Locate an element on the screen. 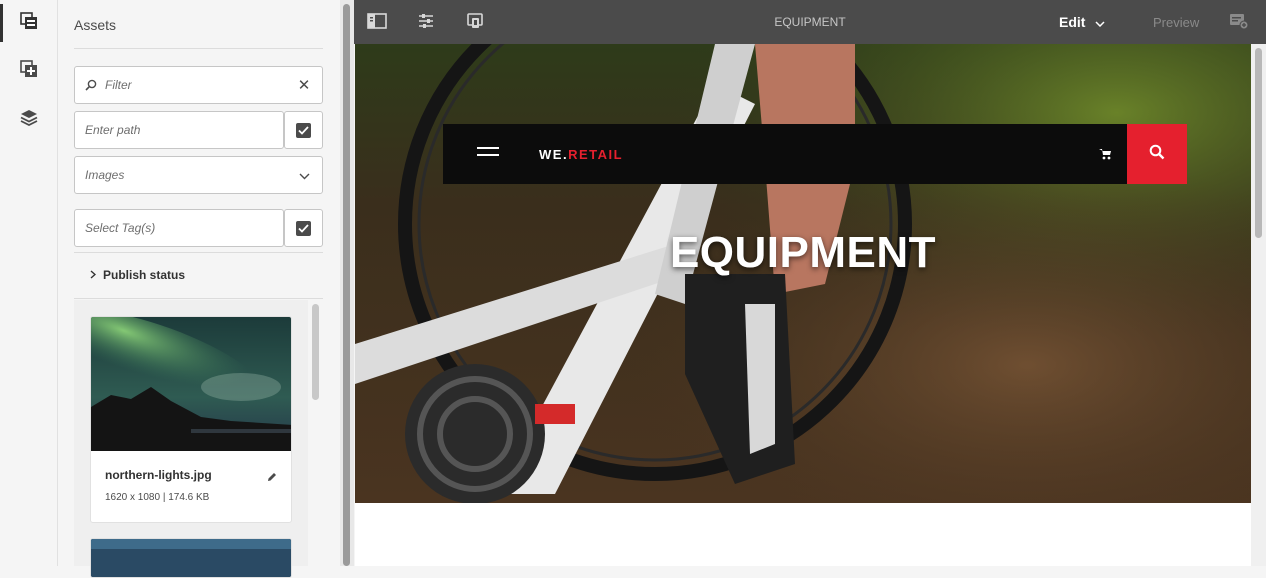 This screenshot has width=1266, height=578. content-tree-icon is located at coordinates (29, 119).